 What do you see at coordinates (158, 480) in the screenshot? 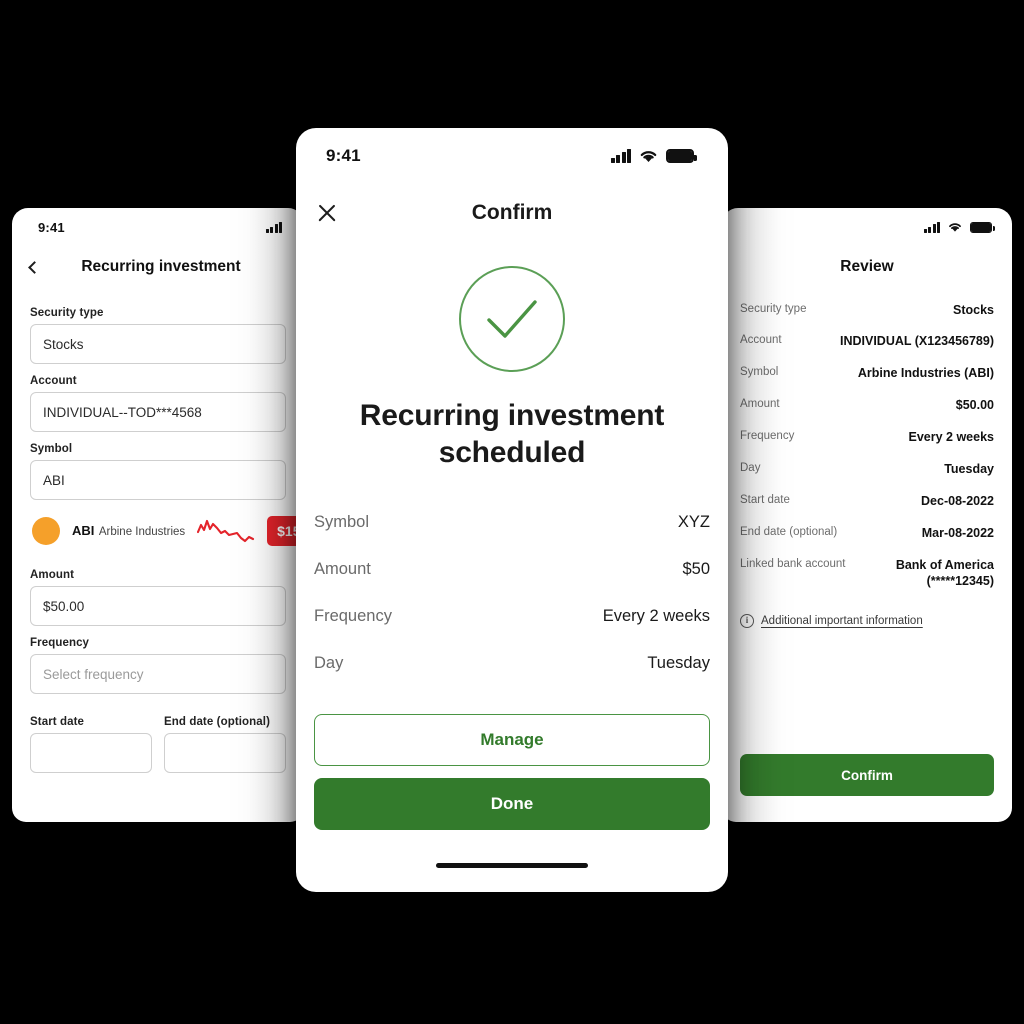
I see `symbol-input: ABI` at bounding box center [158, 480].